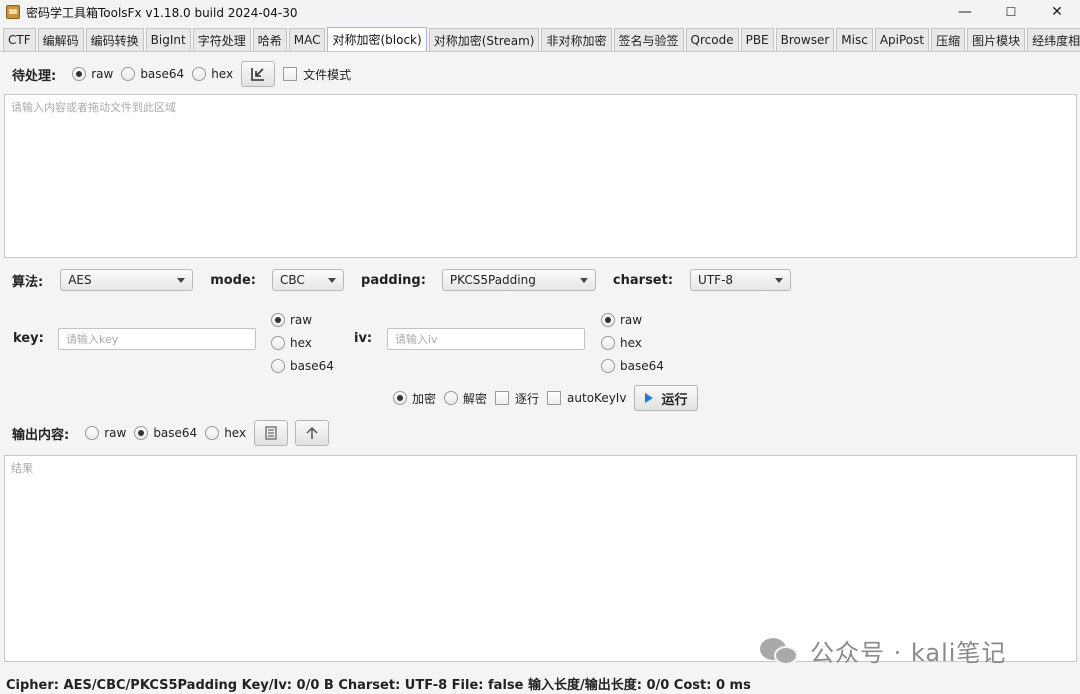  What do you see at coordinates (632, 342) in the screenshot?
I see `iv-format-hex: hex` at bounding box center [632, 342].